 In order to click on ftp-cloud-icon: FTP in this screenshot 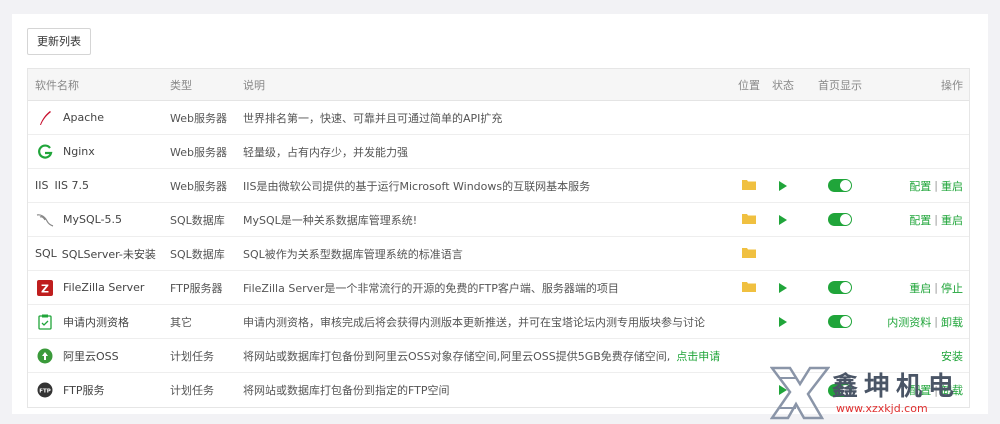, I will do `click(45, 390)`.